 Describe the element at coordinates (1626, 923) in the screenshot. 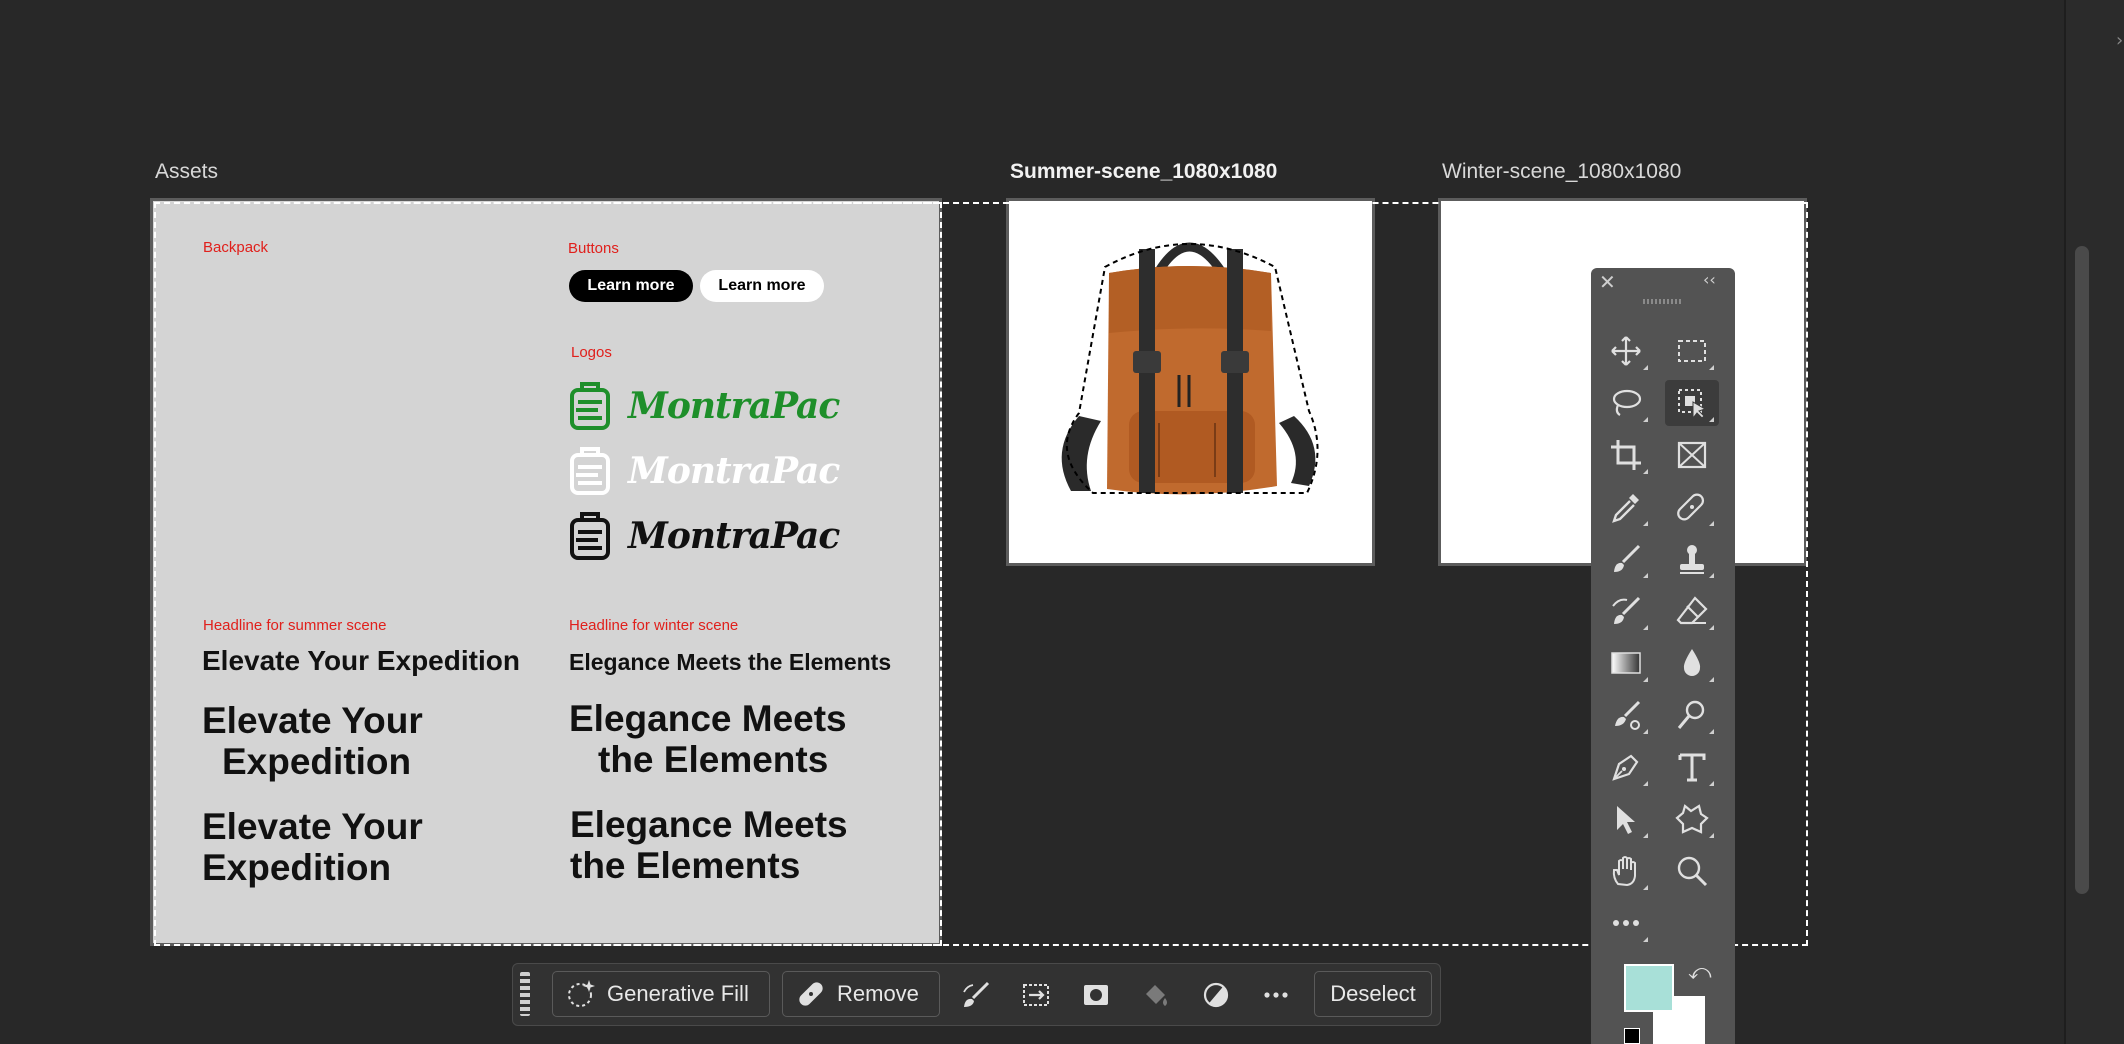

I see `more-tools-icon` at that location.